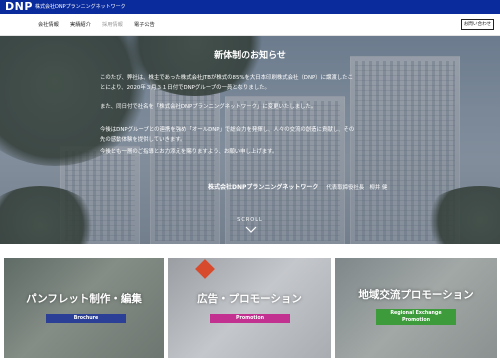 The image size is (500, 358). Describe the element at coordinates (357, 188) in the screenshot. I see `signature-rep: 代表取締役社長 柳井 健` at that location.